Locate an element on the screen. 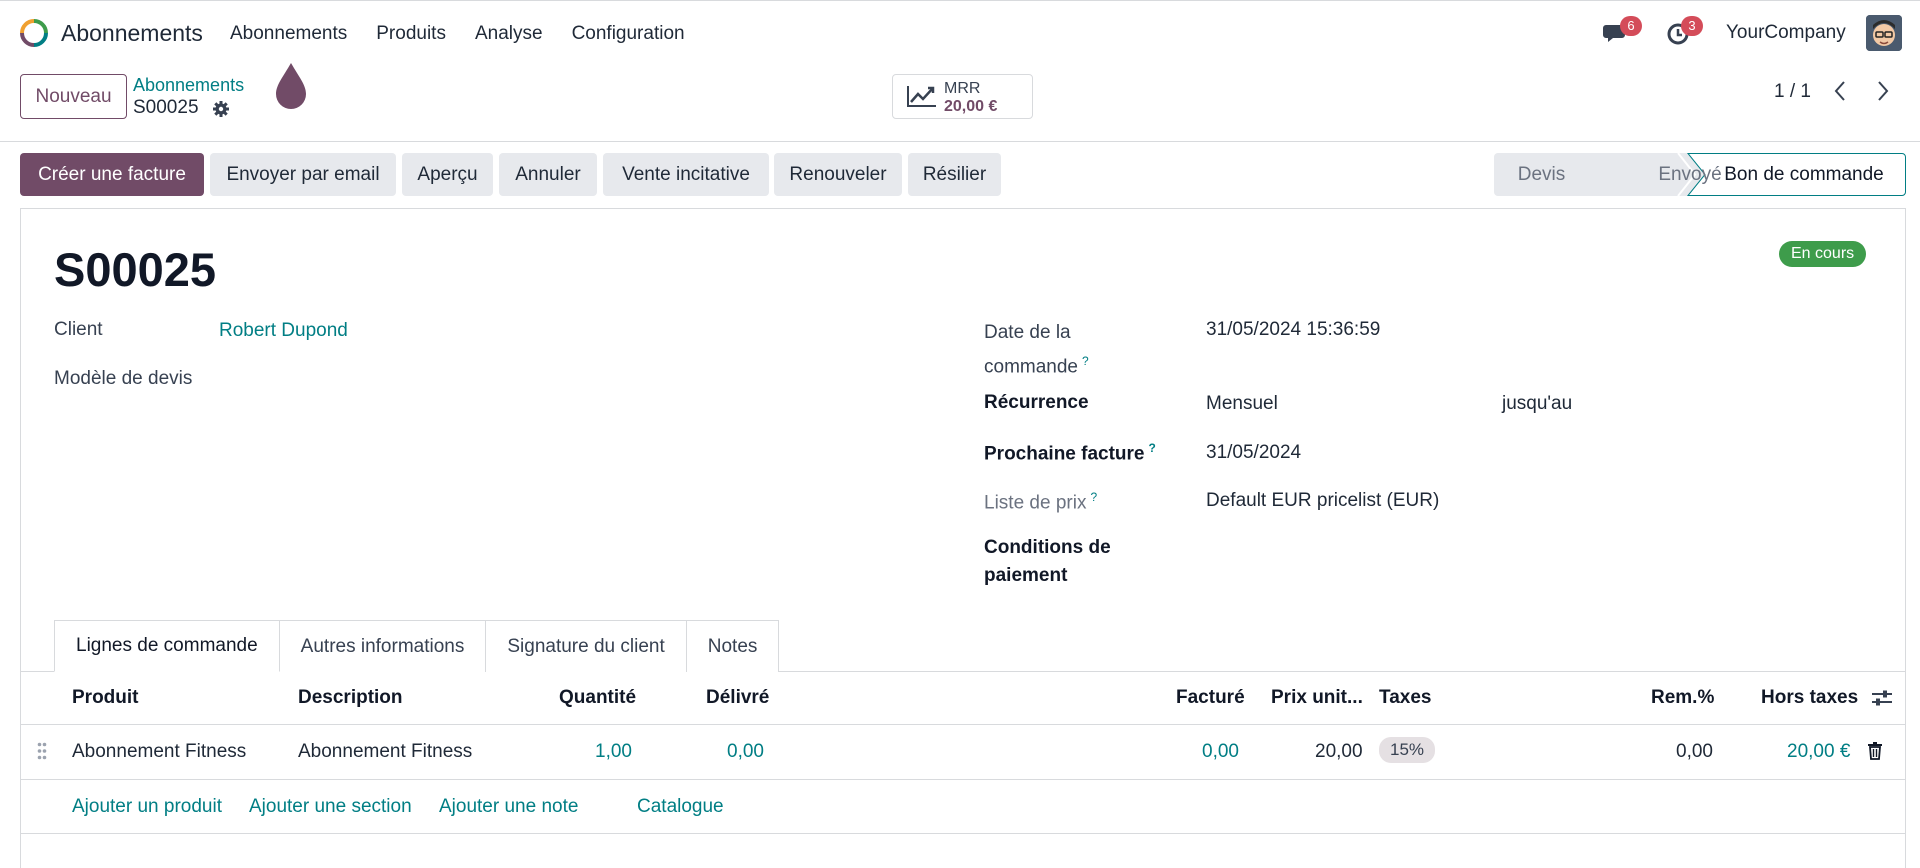 This screenshot has height=868, width=1920. quotation-template-label: Modèle de devis is located at coordinates (123, 378).